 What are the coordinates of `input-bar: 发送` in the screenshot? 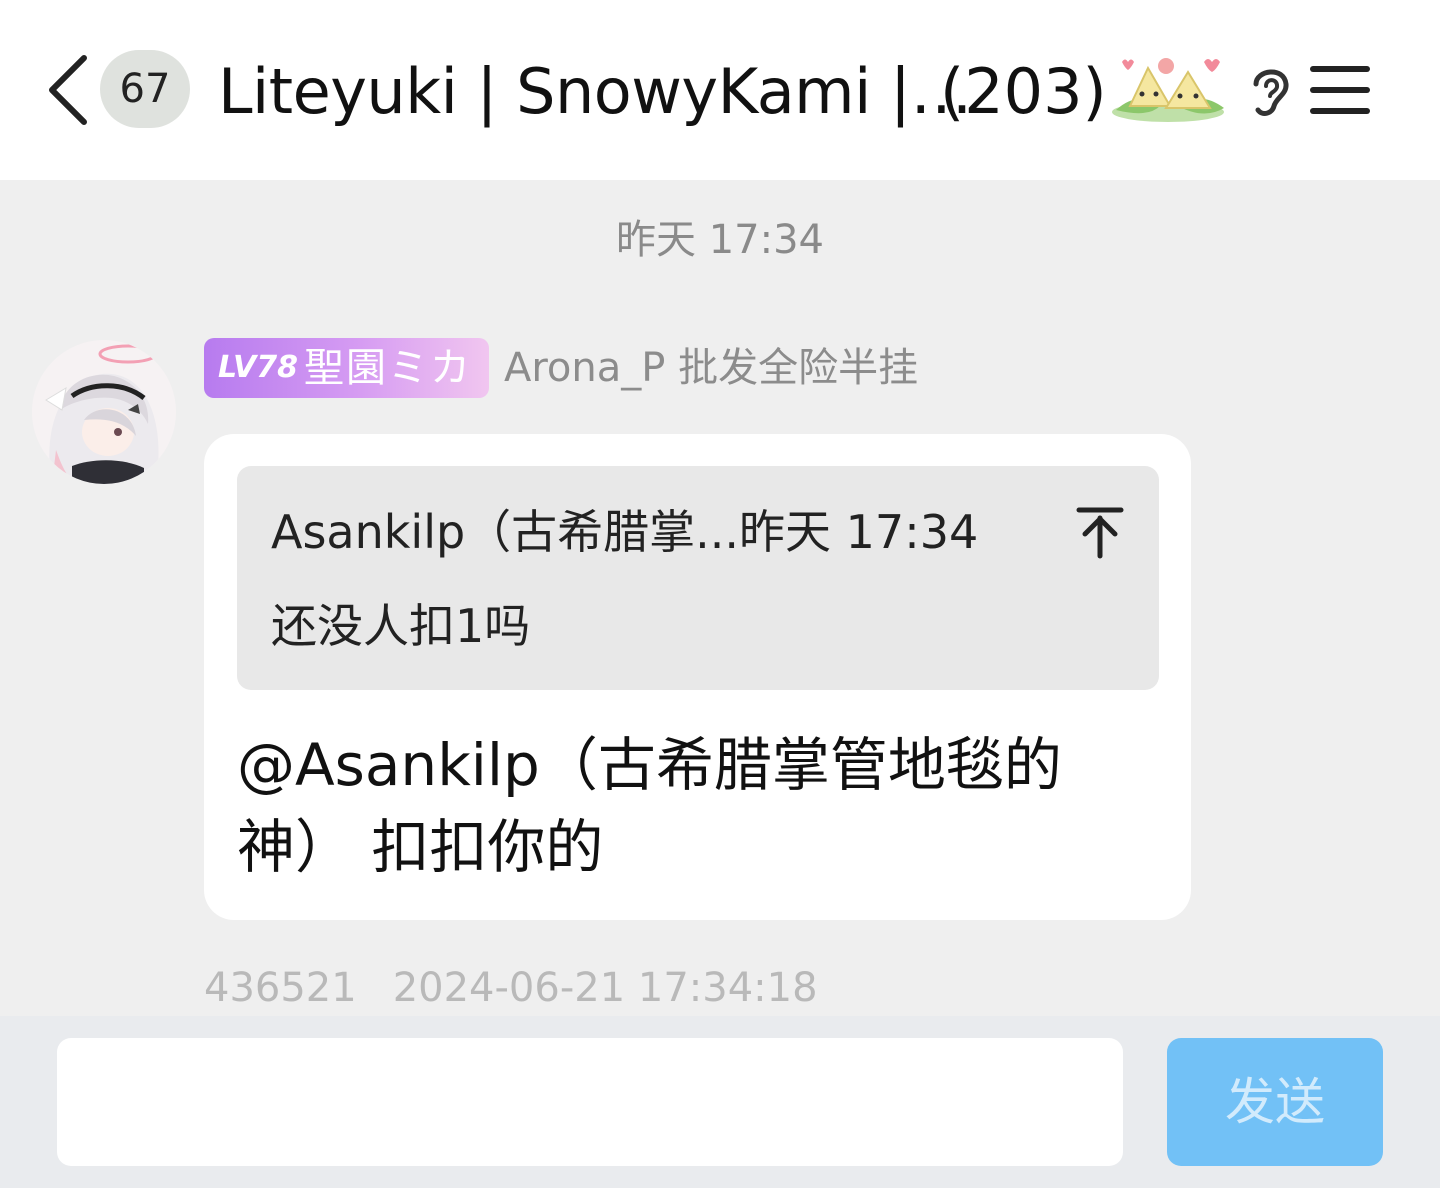 It's located at (720, 1102).